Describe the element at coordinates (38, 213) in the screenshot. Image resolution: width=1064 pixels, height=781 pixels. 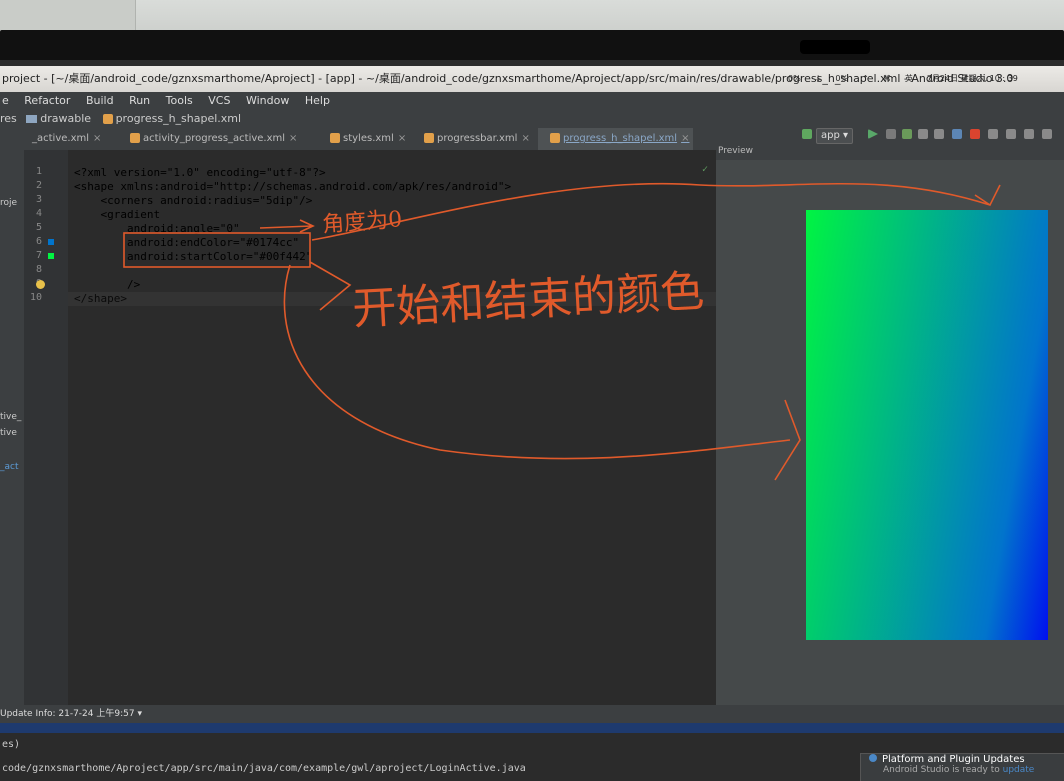
I see `line-number: 4` at that location.